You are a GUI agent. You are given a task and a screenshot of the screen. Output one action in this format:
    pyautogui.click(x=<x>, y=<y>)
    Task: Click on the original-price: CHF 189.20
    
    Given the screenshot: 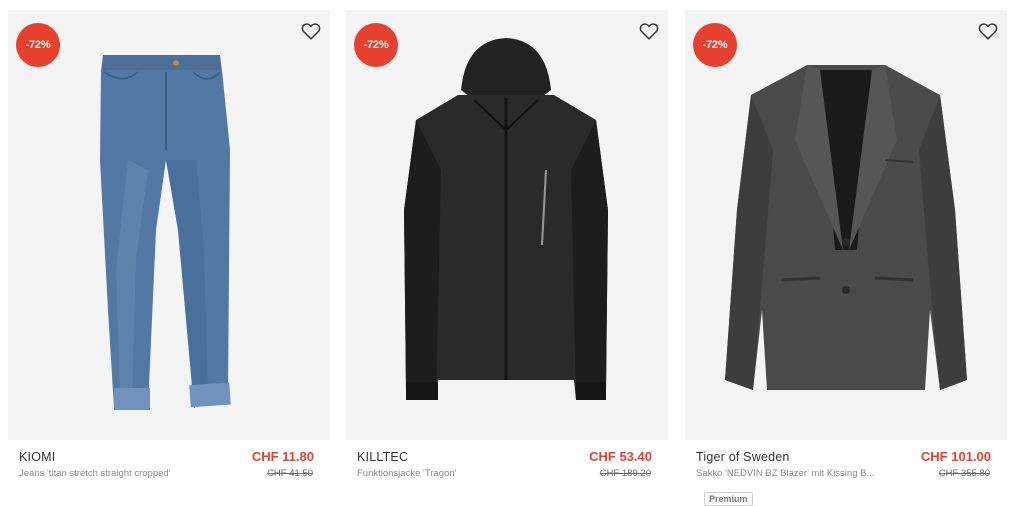 What is the action you would take?
    pyautogui.click(x=625, y=473)
    